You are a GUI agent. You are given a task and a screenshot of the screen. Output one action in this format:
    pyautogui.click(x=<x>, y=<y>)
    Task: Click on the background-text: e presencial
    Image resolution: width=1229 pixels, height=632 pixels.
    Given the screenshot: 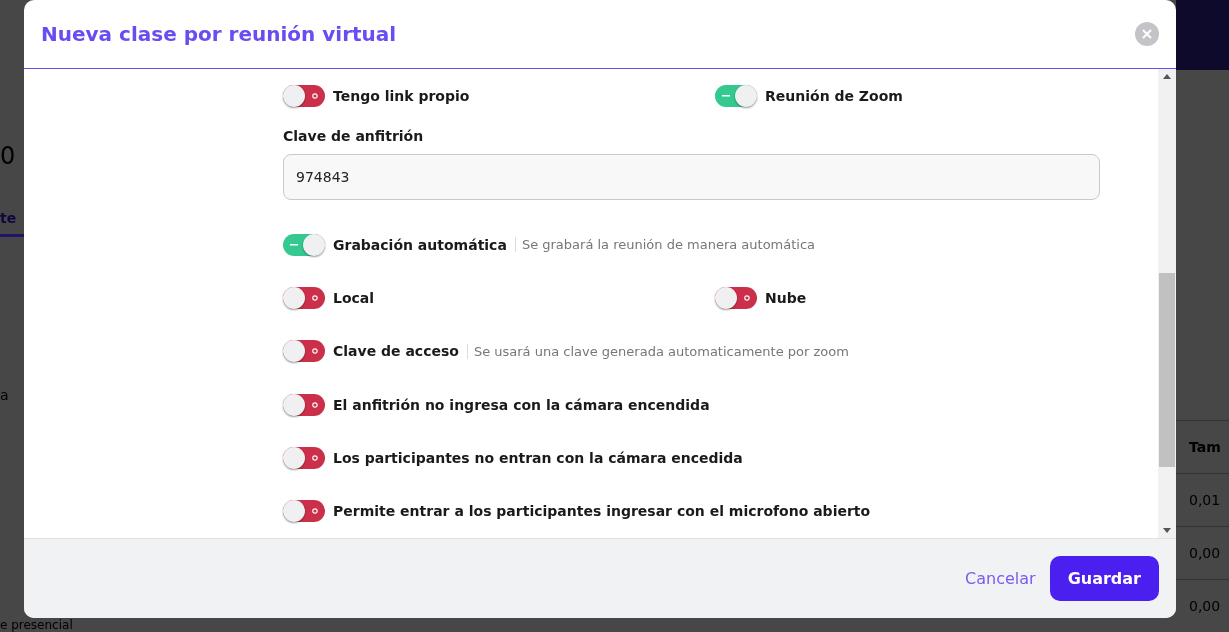 What is the action you would take?
    pyautogui.click(x=36, y=625)
    